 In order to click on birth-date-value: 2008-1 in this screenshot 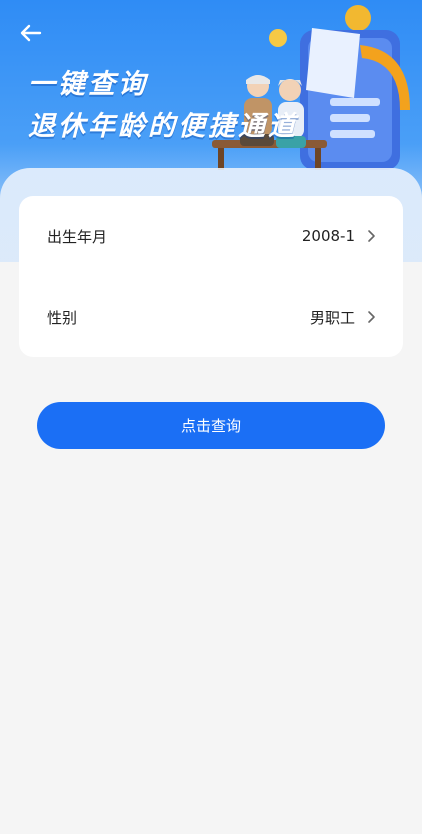, I will do `click(328, 236)`.